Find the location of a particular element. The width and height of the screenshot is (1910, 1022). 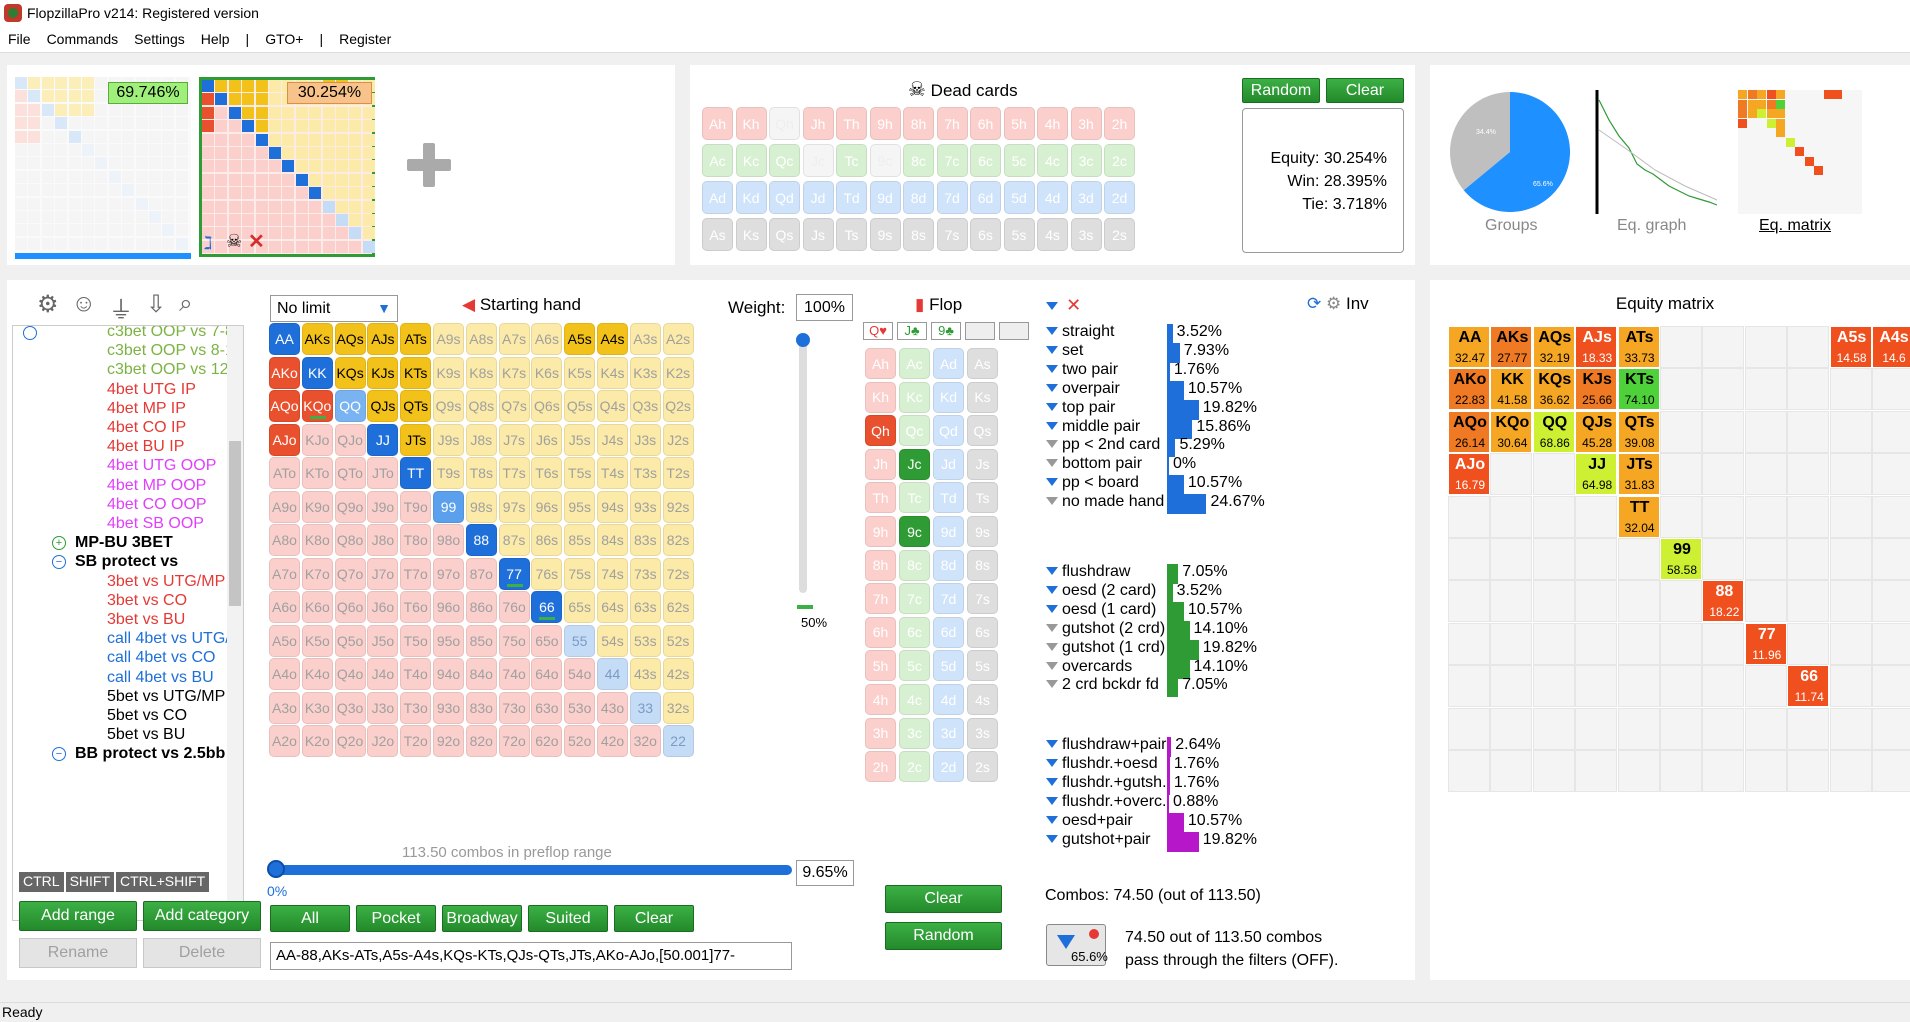

hand-J8s: J8s is located at coordinates (481, 439).